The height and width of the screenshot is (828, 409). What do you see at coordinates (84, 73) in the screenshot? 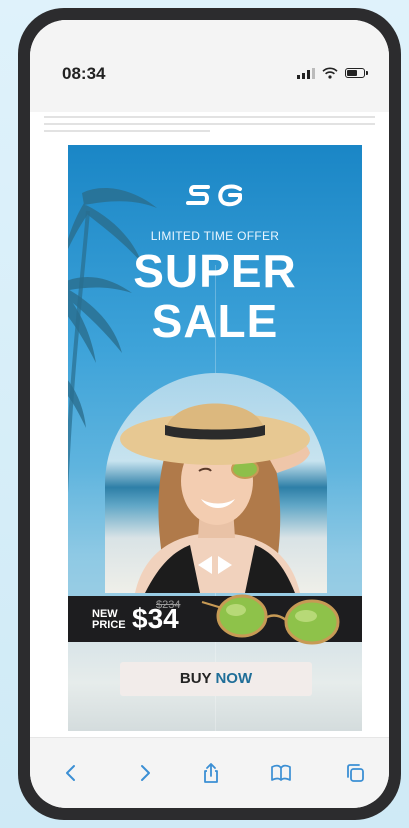
I see `status-time: 08:34` at bounding box center [84, 73].